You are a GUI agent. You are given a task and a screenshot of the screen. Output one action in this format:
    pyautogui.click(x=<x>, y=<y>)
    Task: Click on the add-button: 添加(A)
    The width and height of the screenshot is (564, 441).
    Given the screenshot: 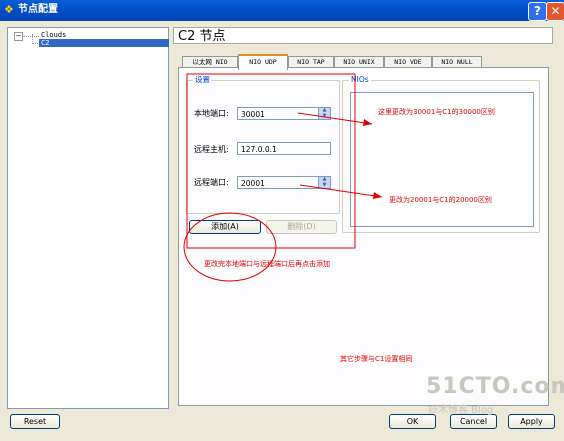 What is the action you would take?
    pyautogui.click(x=225, y=227)
    